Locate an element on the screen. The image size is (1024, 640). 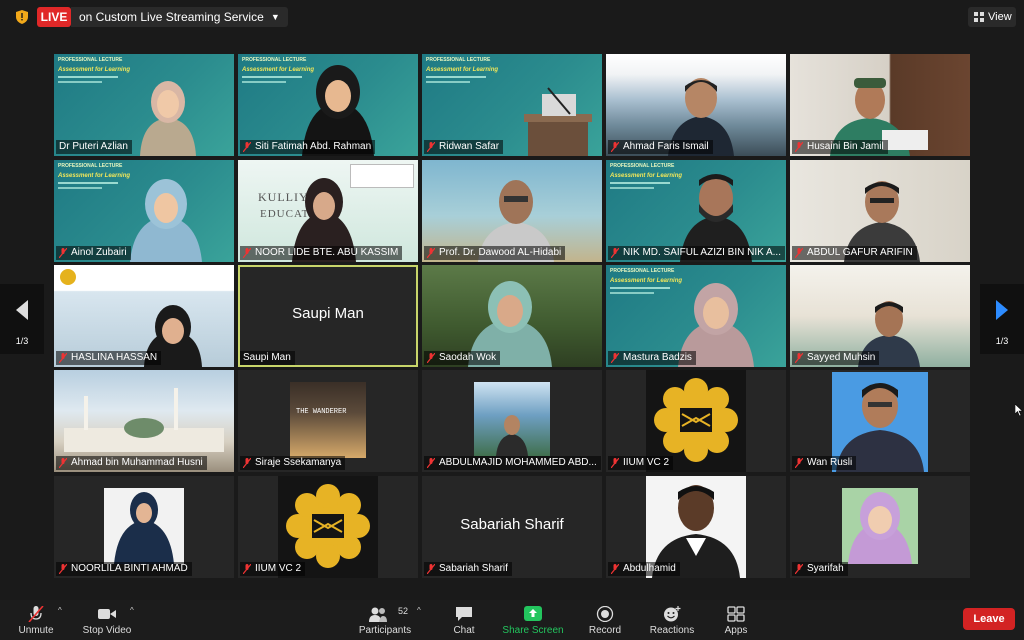
chevron-up-icon: ^ is located at coordinates (132, 610).